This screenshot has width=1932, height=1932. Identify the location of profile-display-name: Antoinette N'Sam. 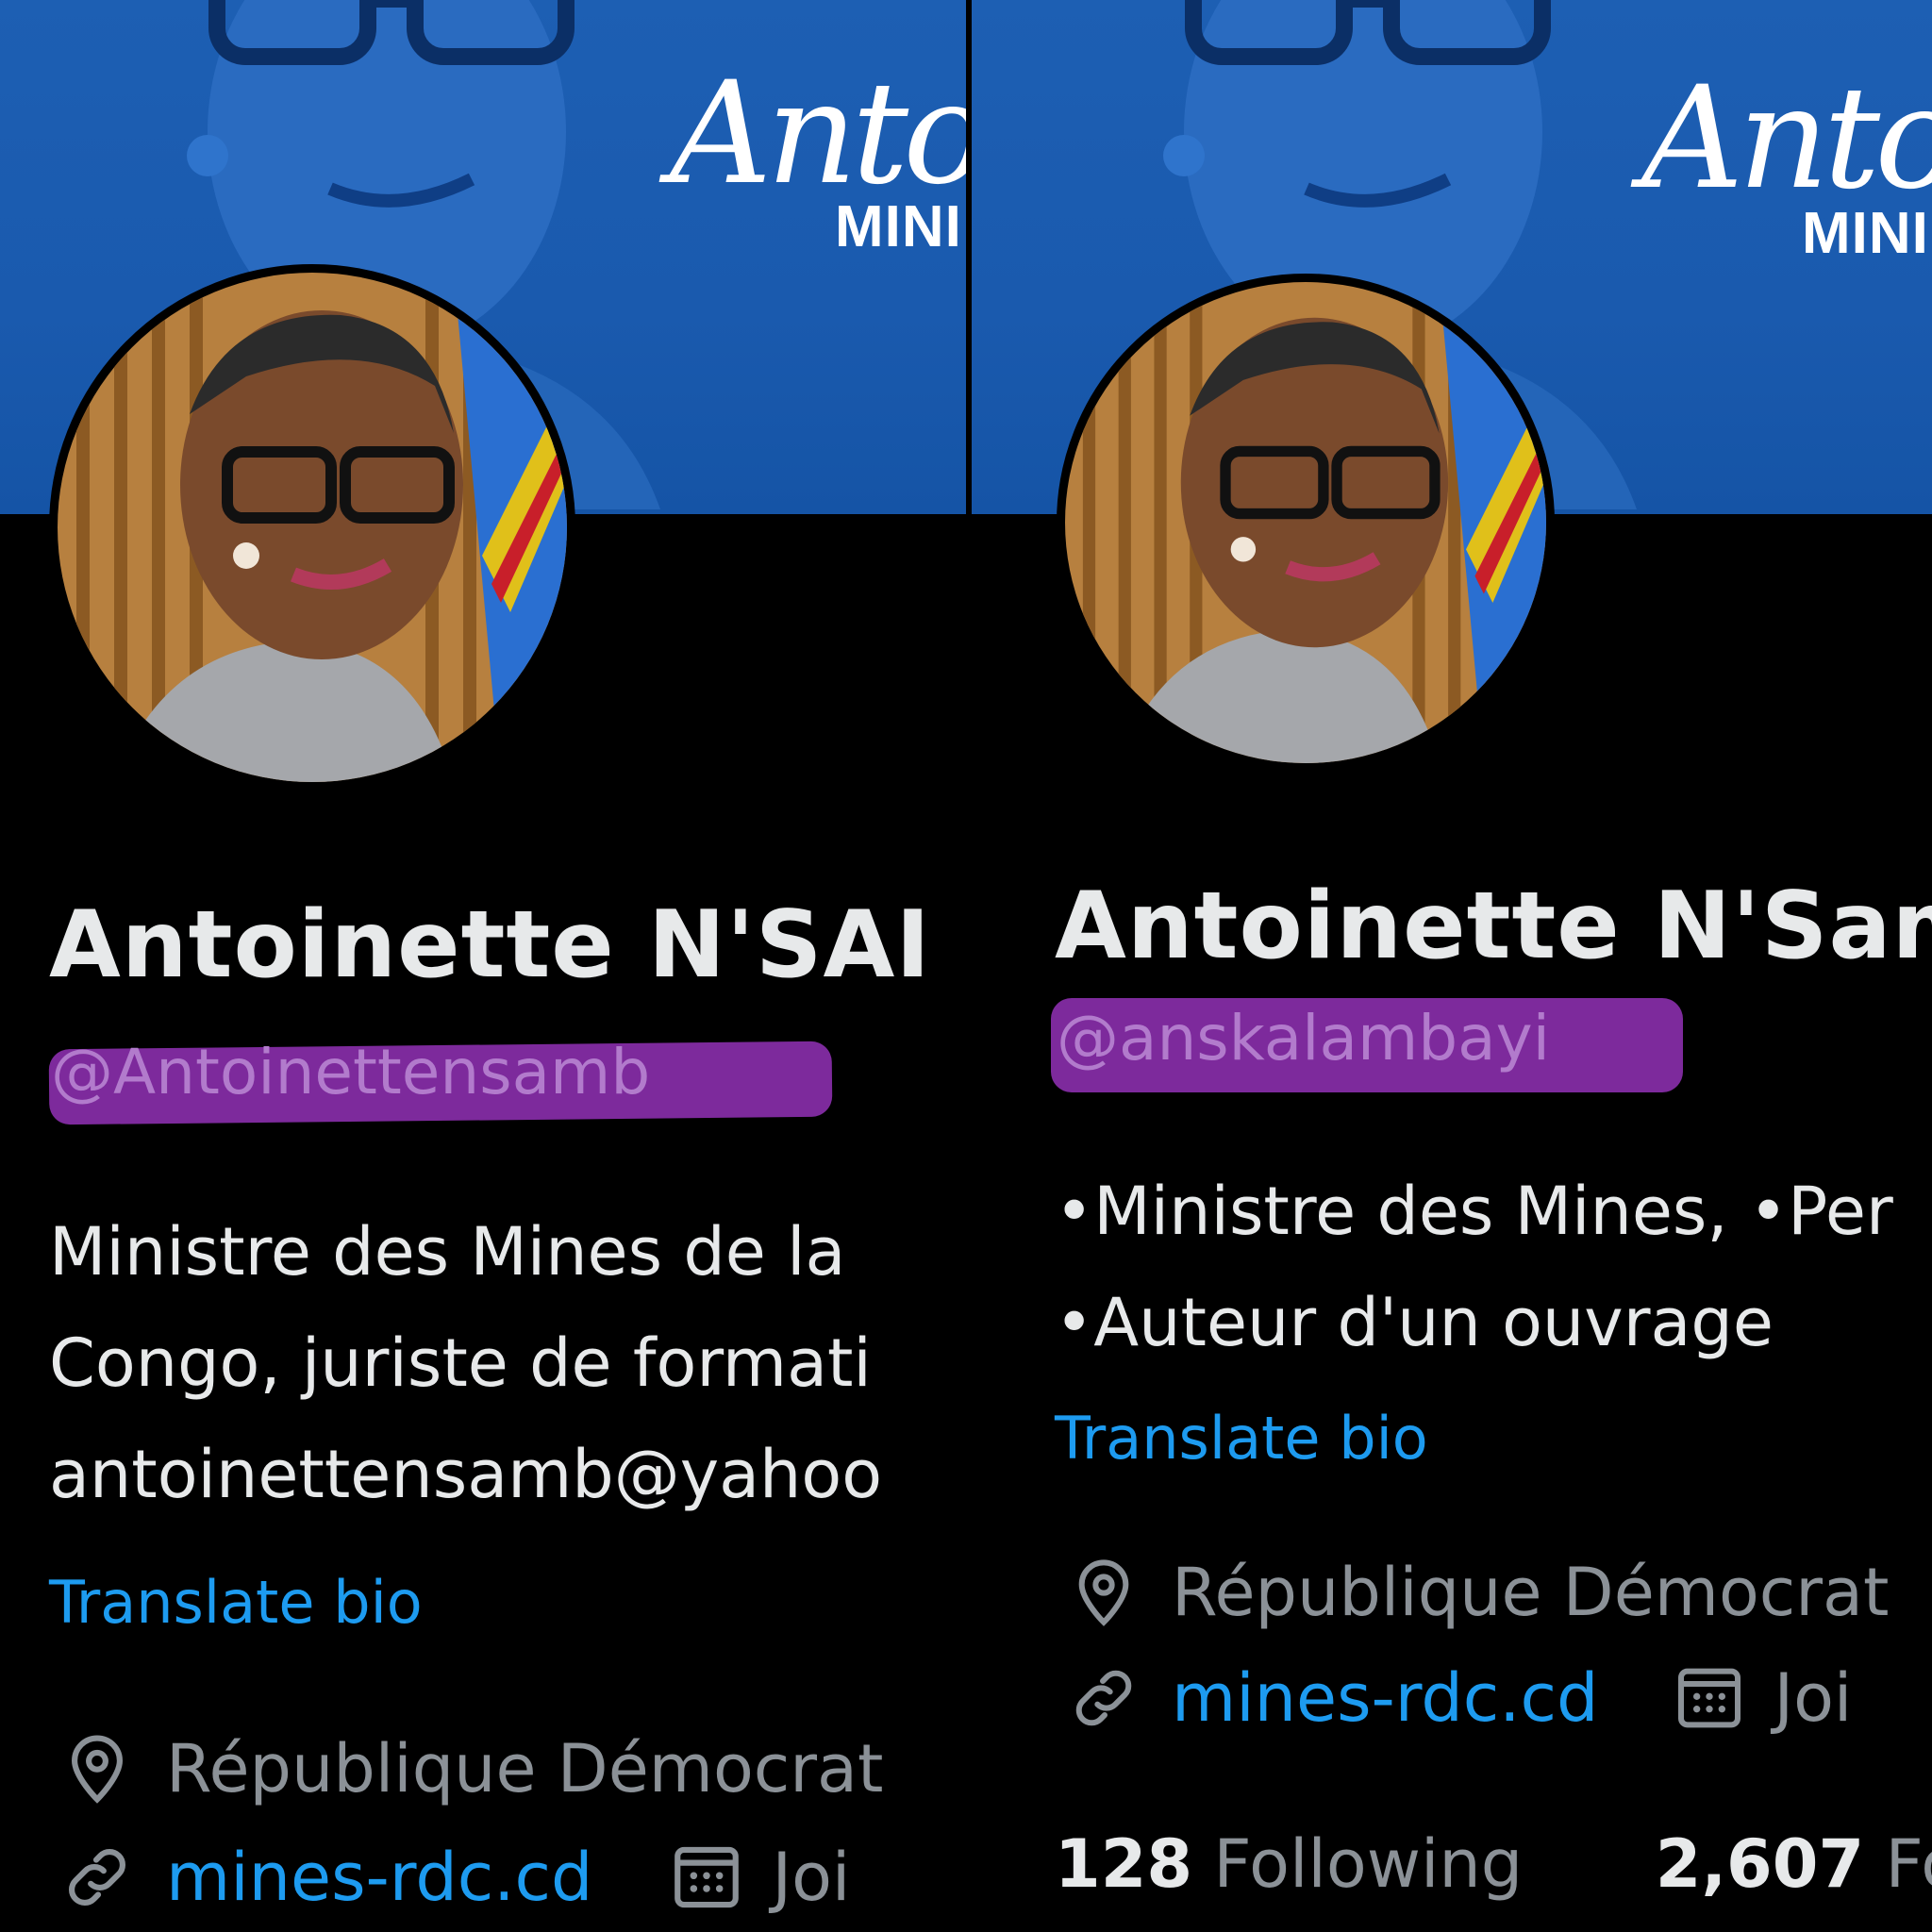
(1493, 926).